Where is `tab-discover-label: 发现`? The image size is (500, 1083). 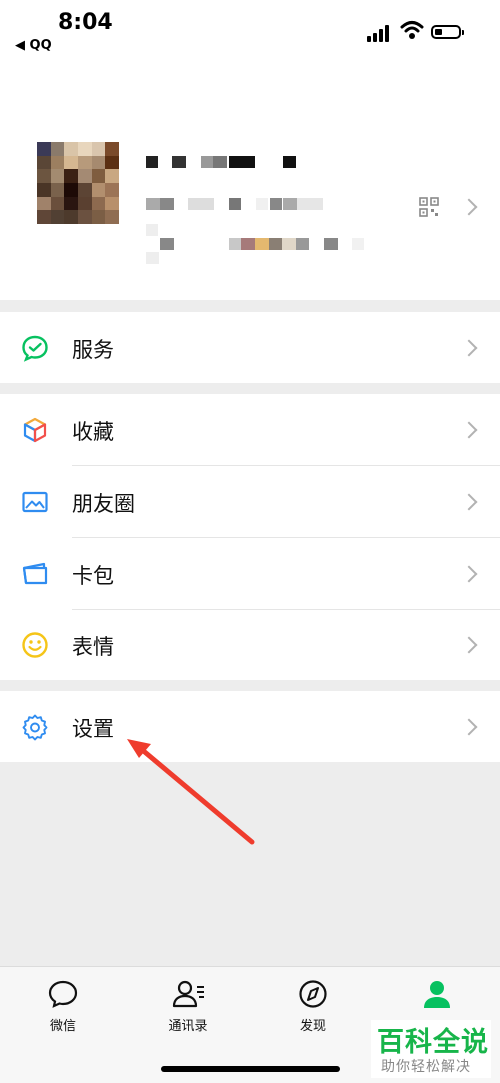
tab-discover-label: 发现 is located at coordinates (312, 1026).